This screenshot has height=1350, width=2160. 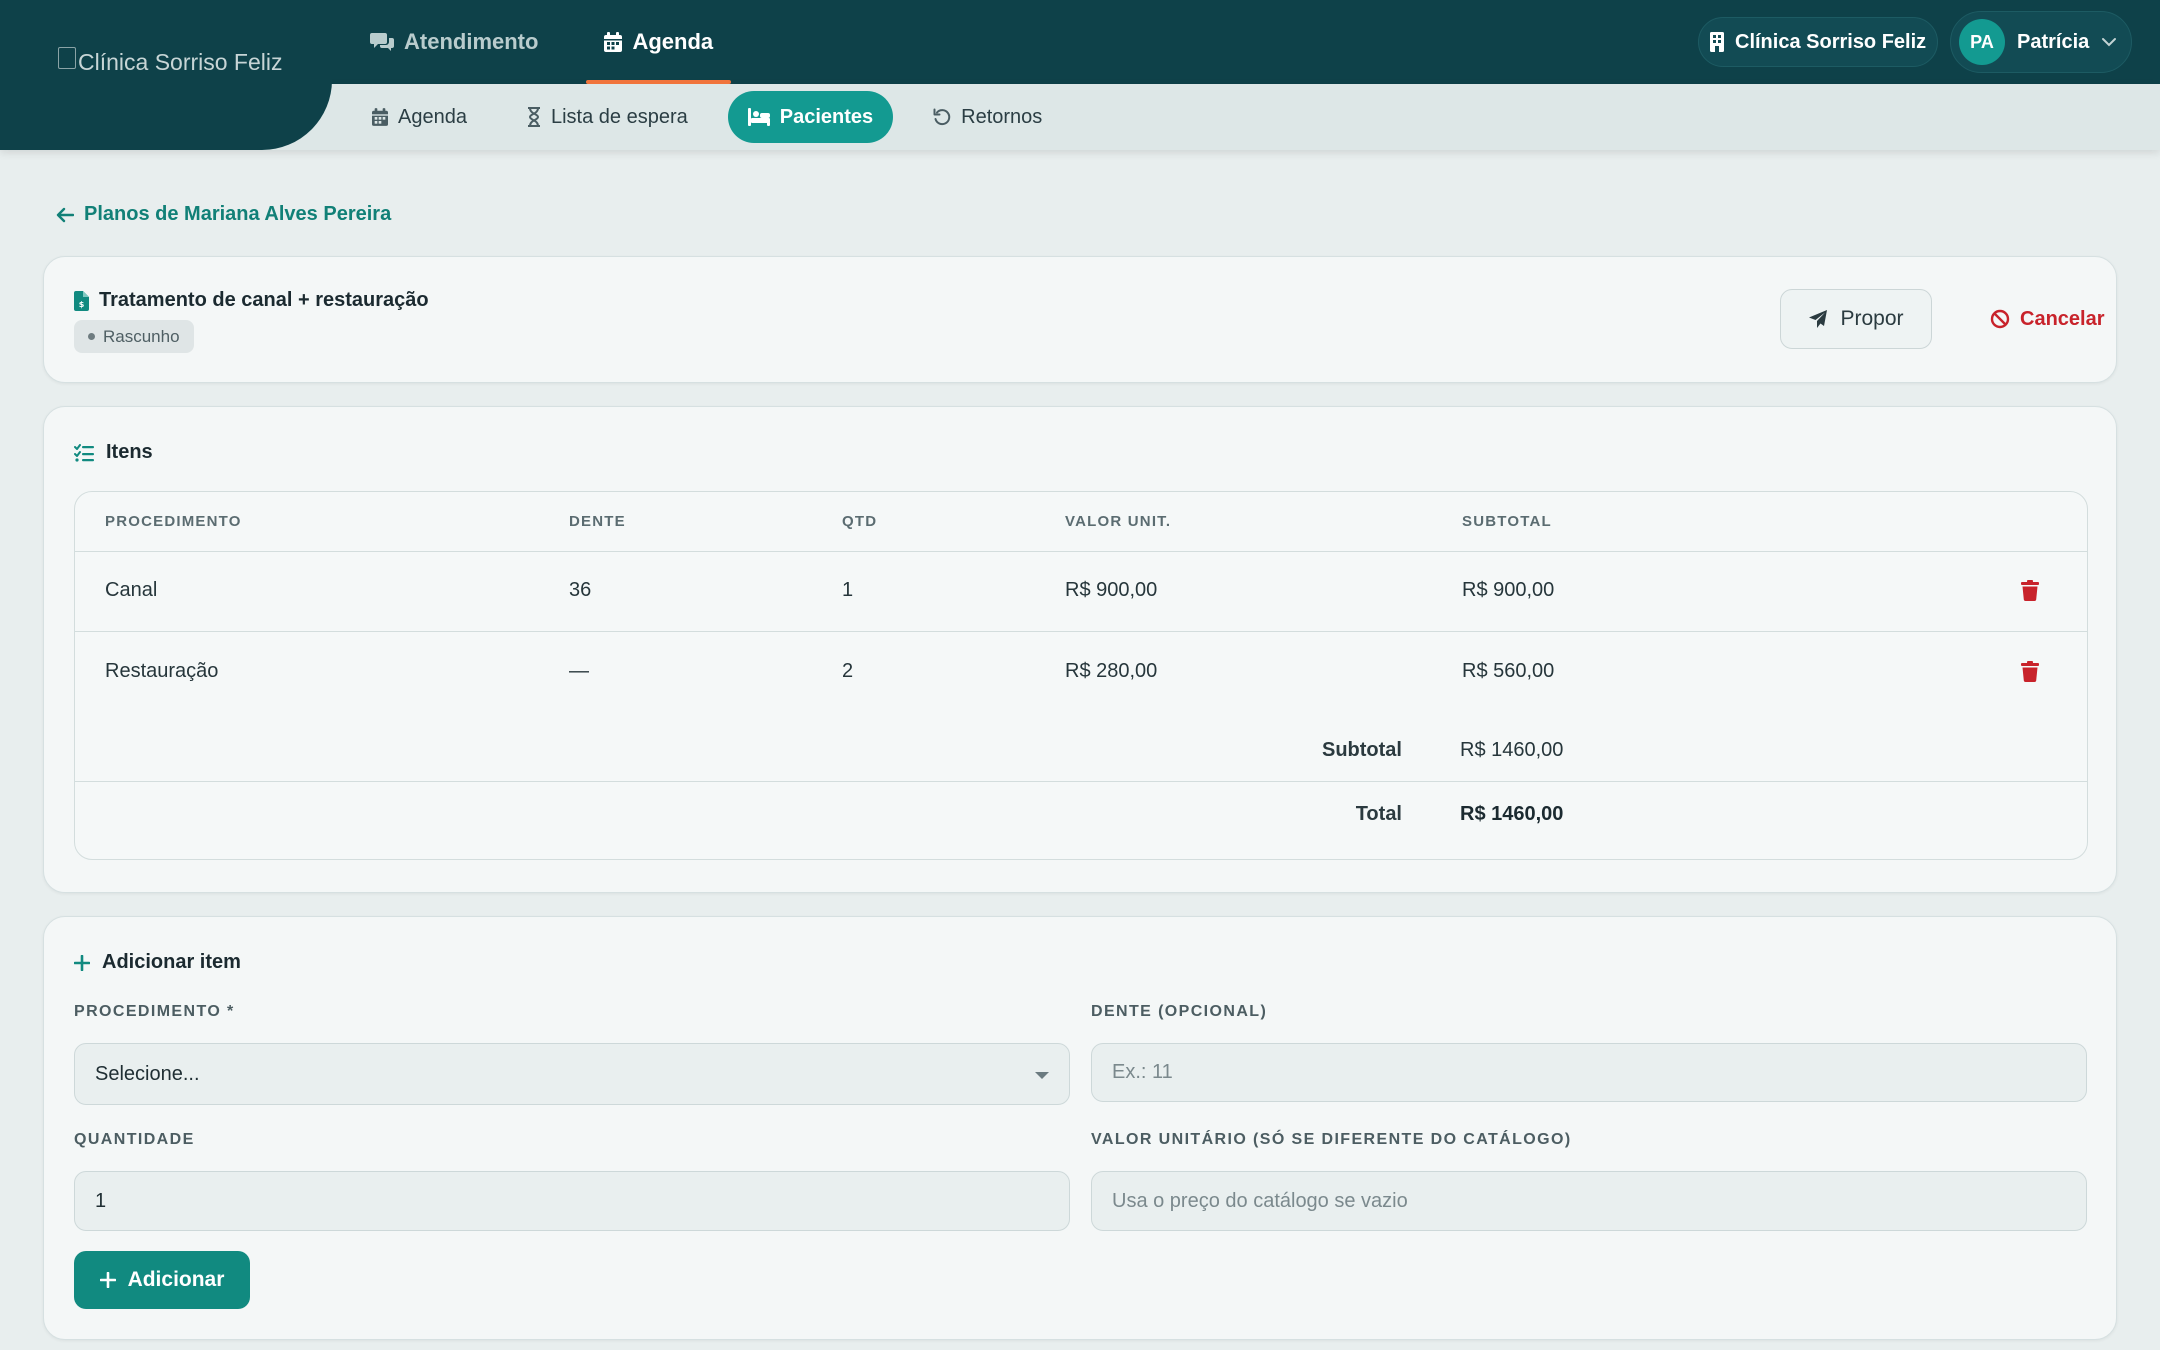 What do you see at coordinates (101, 1200) in the screenshot?
I see `quantidade-input-value: 1` at bounding box center [101, 1200].